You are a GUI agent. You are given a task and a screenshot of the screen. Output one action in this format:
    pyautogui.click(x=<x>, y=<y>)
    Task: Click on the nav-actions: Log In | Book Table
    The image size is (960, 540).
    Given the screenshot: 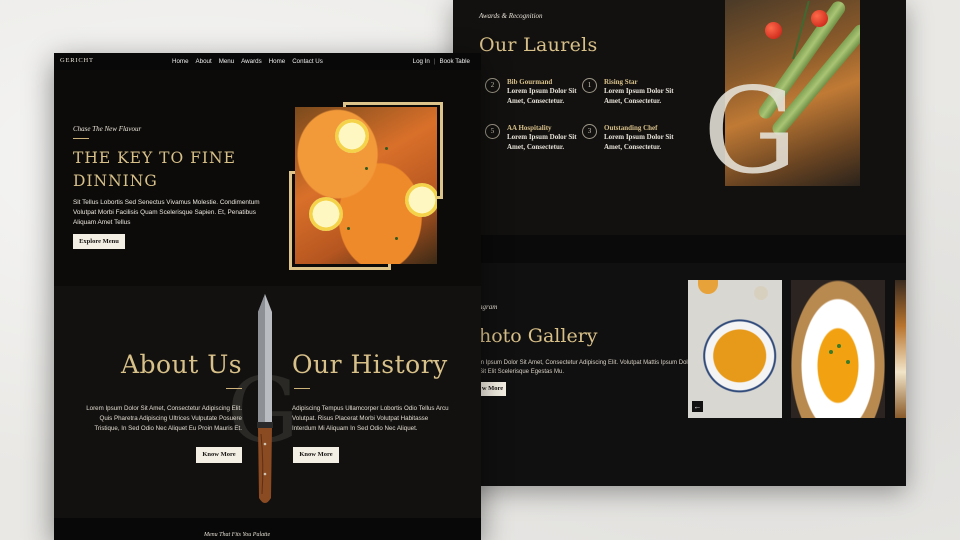 What is the action you would take?
    pyautogui.click(x=441, y=61)
    